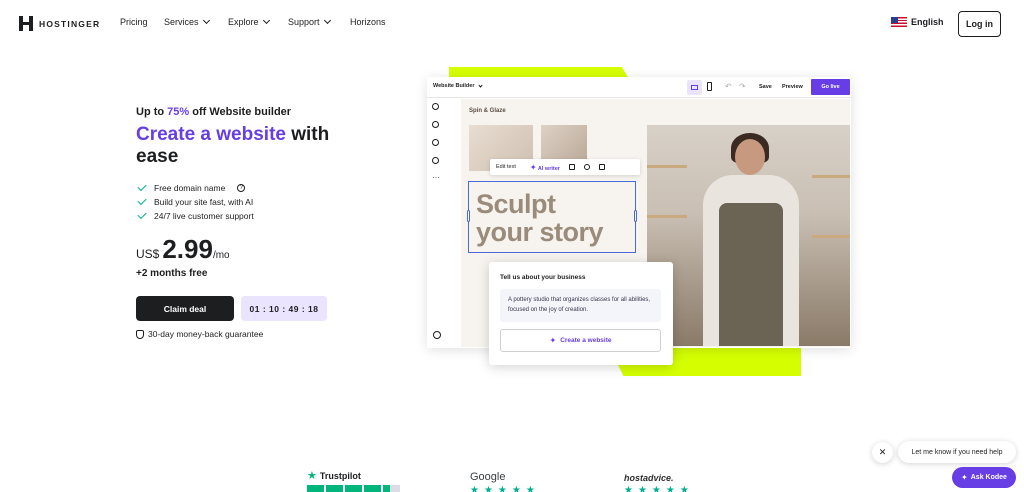  Describe the element at coordinates (140, 334) in the screenshot. I see `shield-icon` at that location.